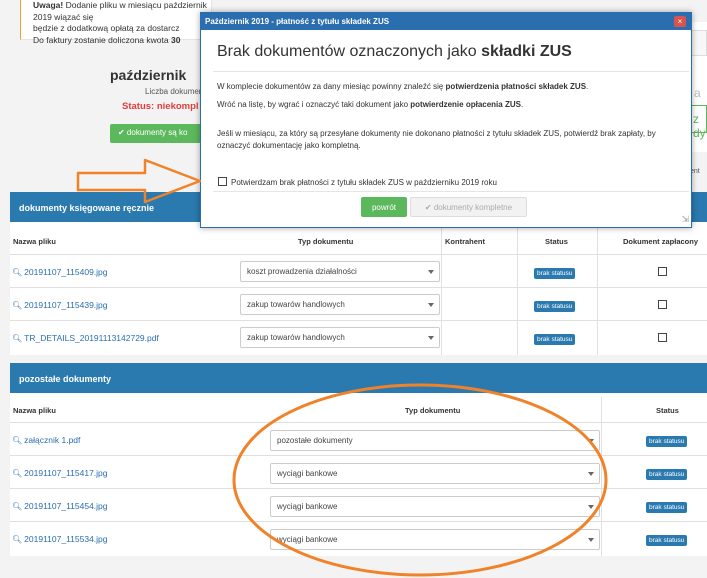 This screenshot has height=578, width=707. I want to click on annotation-arrow, so click(139, 181).